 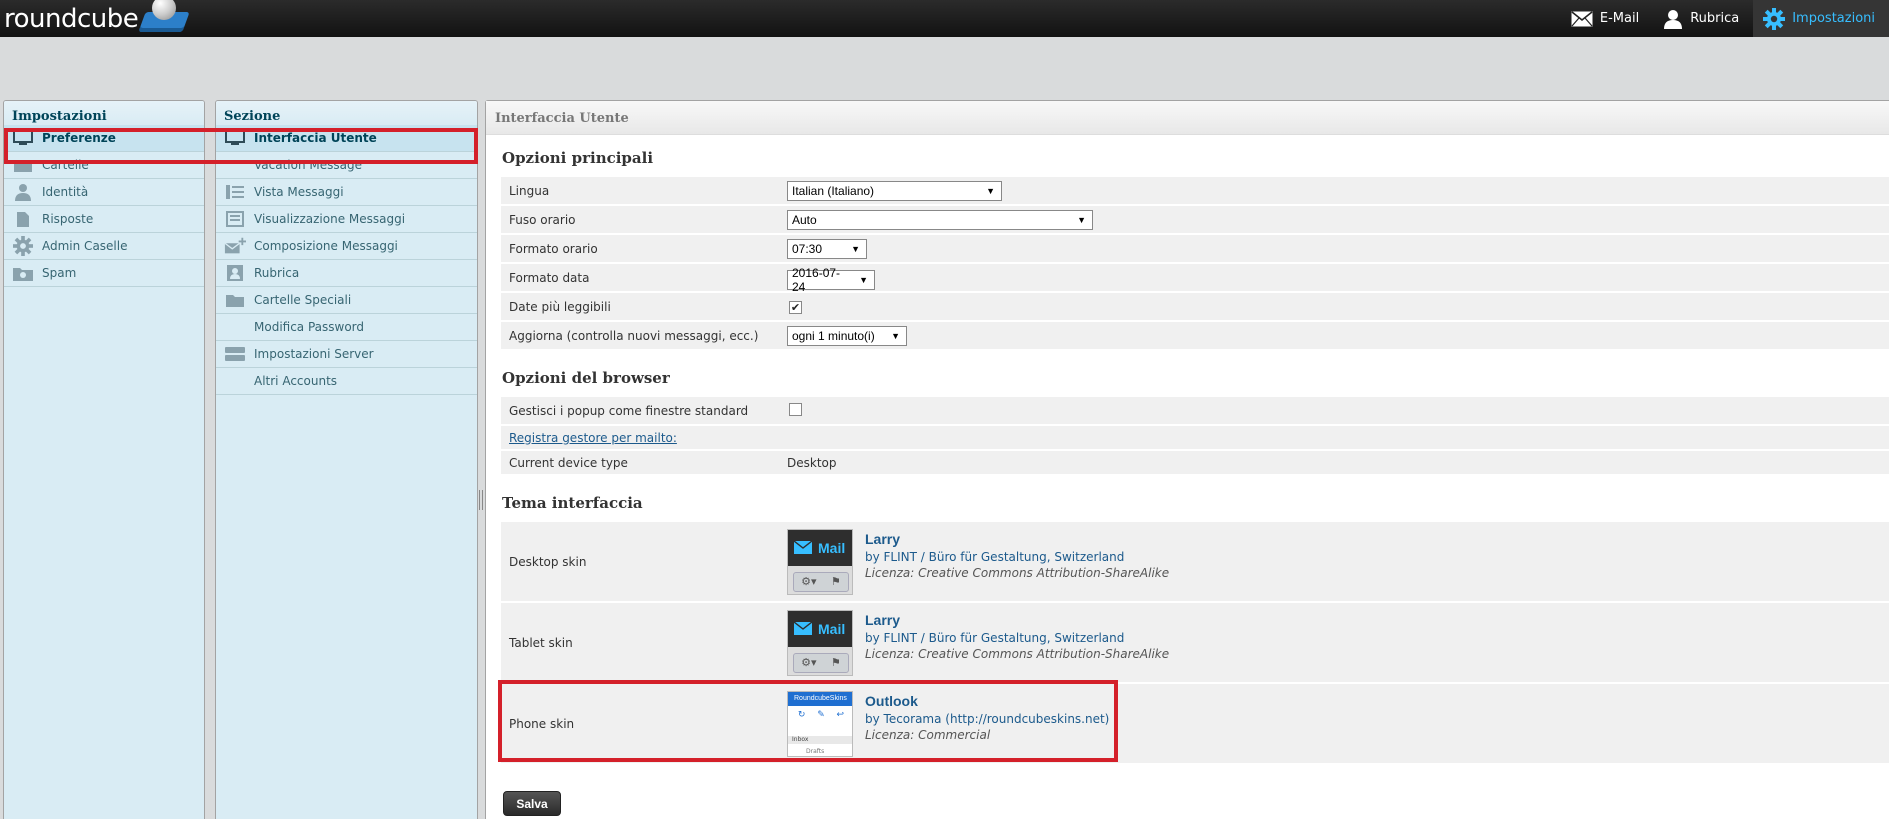 I want to click on section-item-visualizzazione-messaggi: Visualizzazione Messaggi, so click(x=346, y=219).